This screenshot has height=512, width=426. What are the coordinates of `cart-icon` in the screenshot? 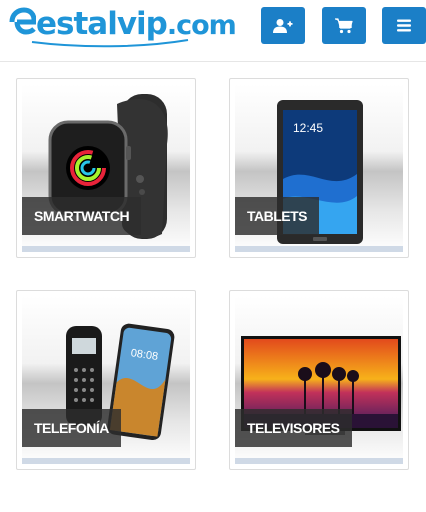 It's located at (344, 25).